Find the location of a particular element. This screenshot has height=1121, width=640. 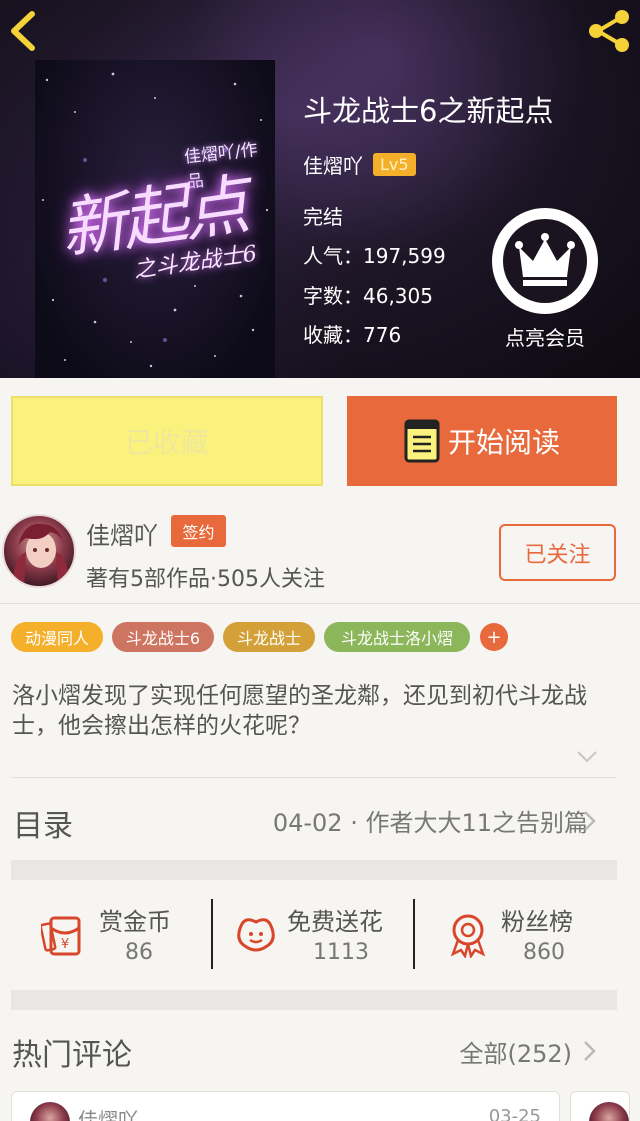

reward-name: 赏金币 is located at coordinates (135, 922).